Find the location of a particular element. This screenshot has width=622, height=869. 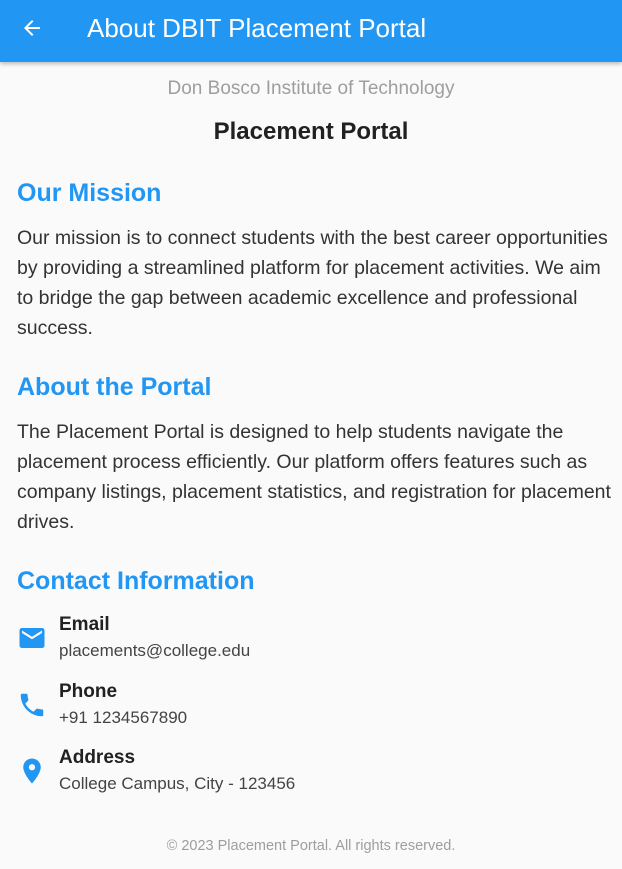

app-bar: About DBIT Placement Portal is located at coordinates (311, 31).